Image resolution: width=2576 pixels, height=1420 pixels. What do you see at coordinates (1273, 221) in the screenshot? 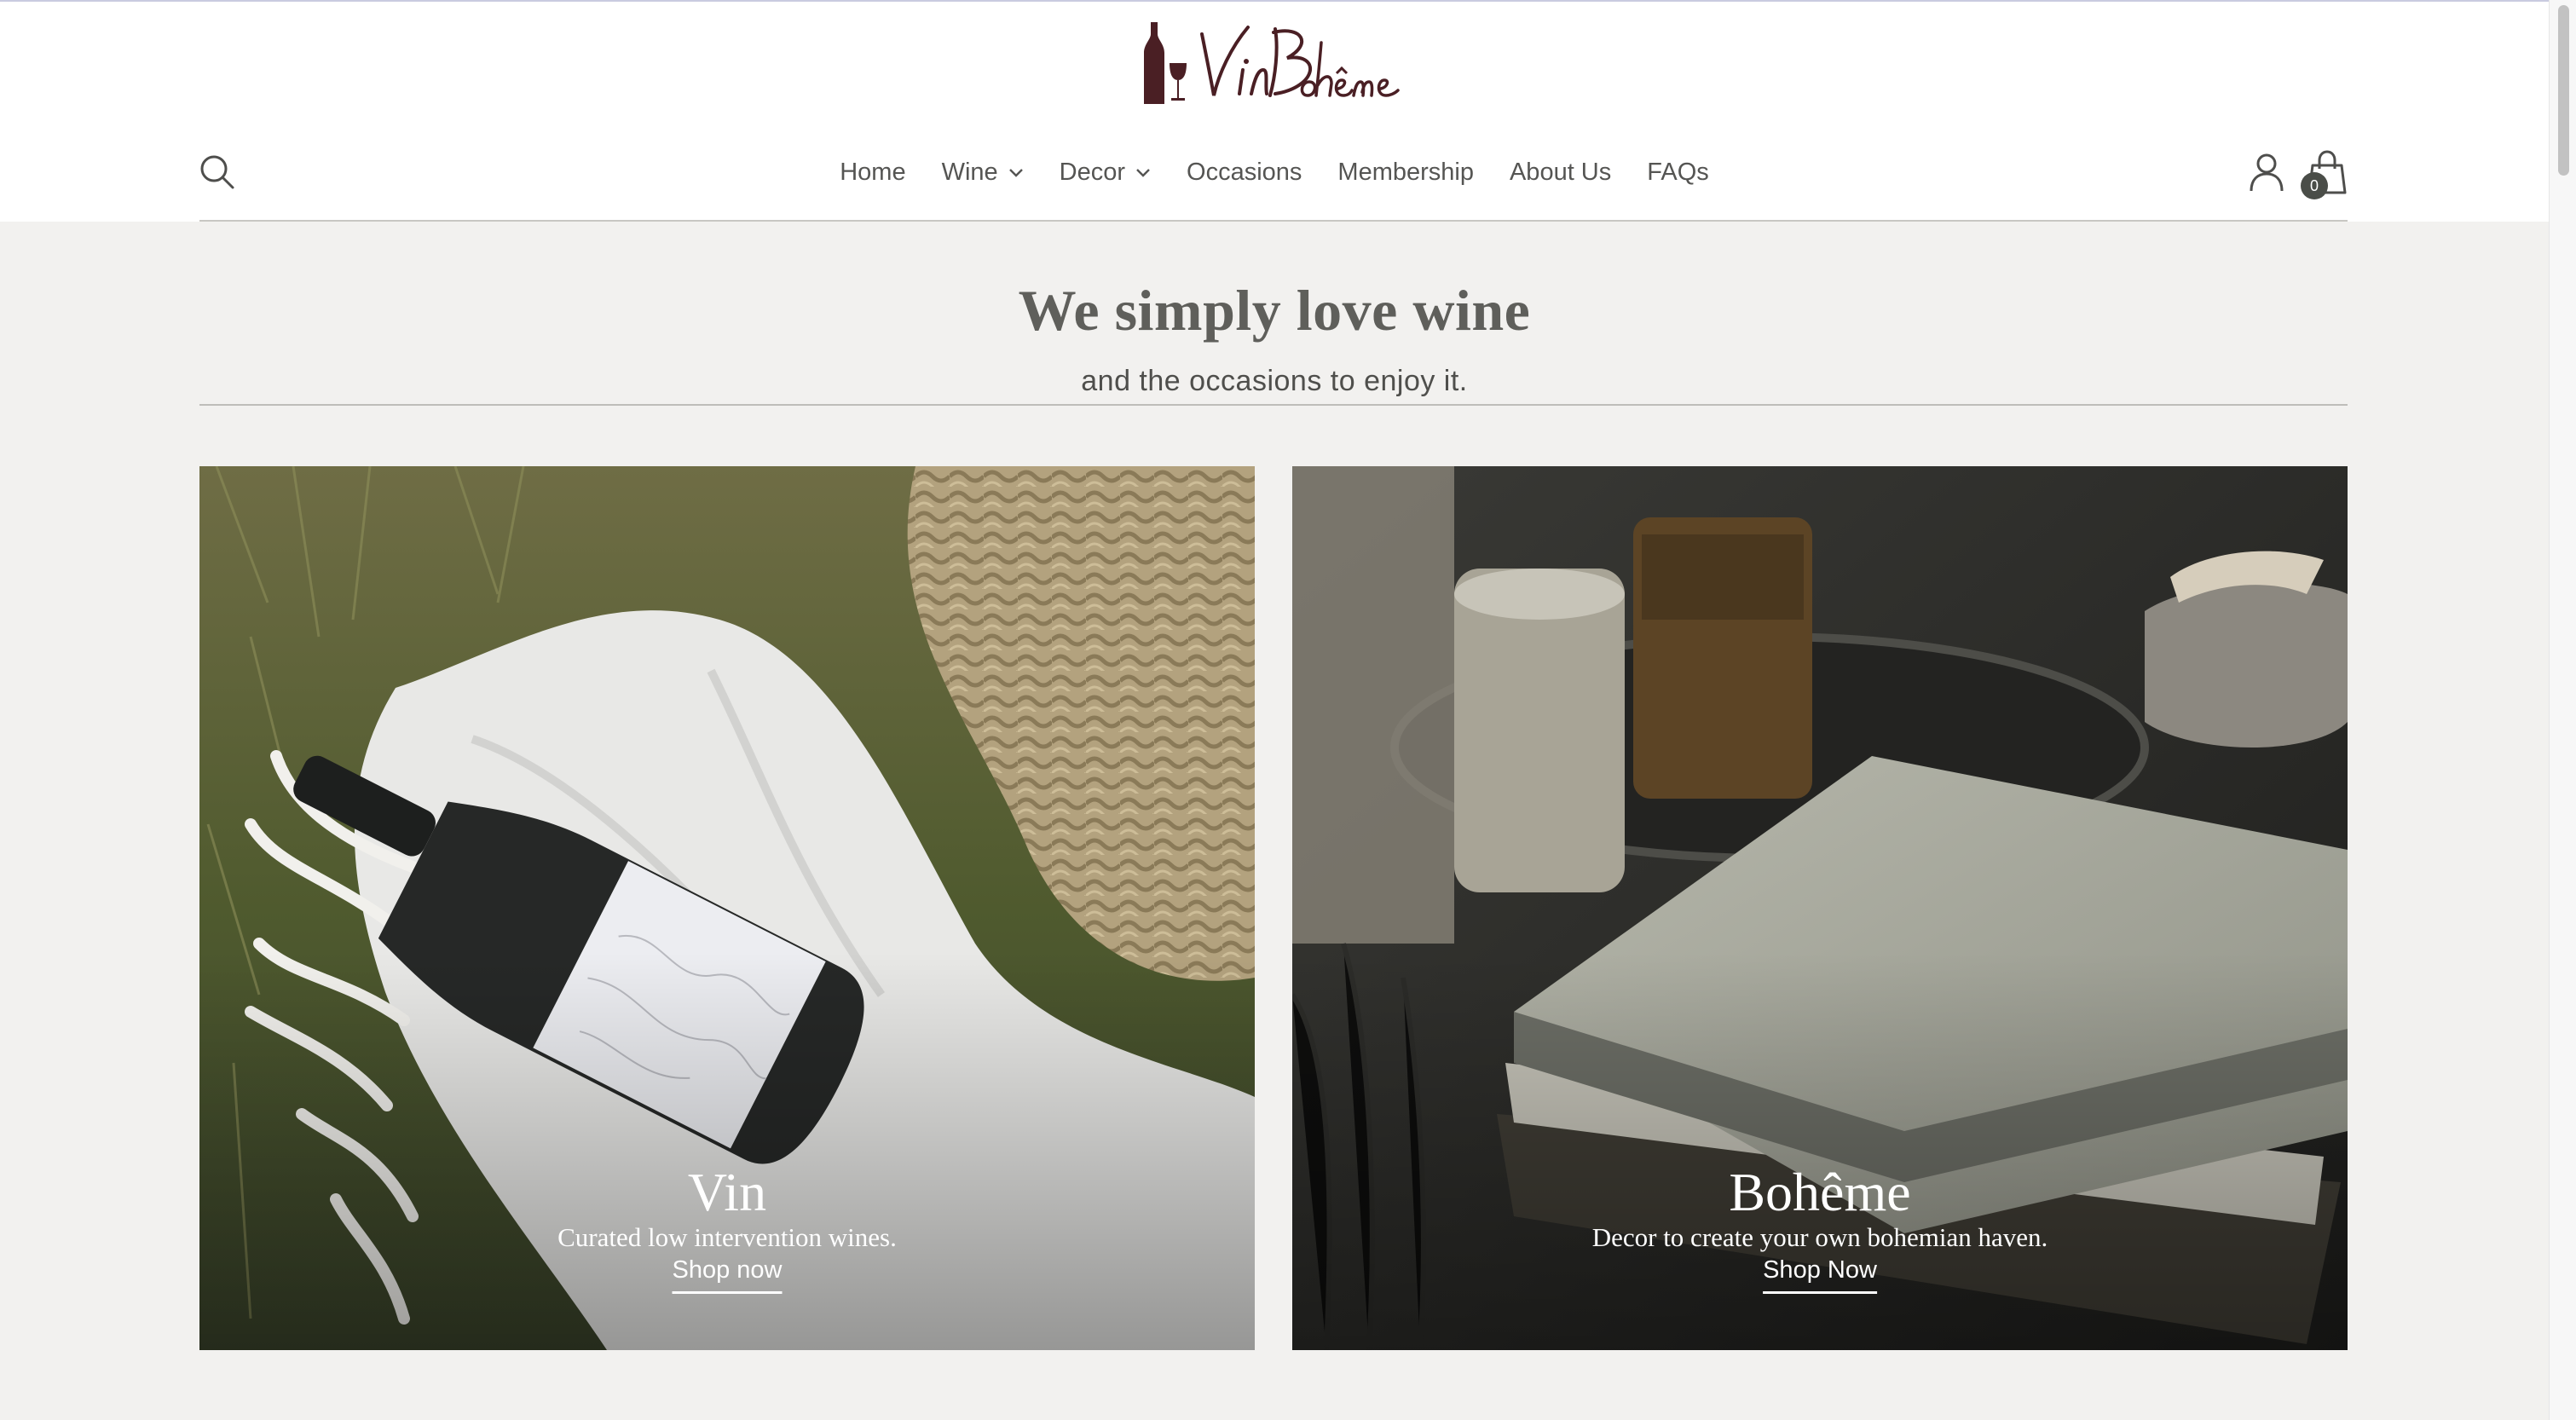
I see `header-divider` at bounding box center [1273, 221].